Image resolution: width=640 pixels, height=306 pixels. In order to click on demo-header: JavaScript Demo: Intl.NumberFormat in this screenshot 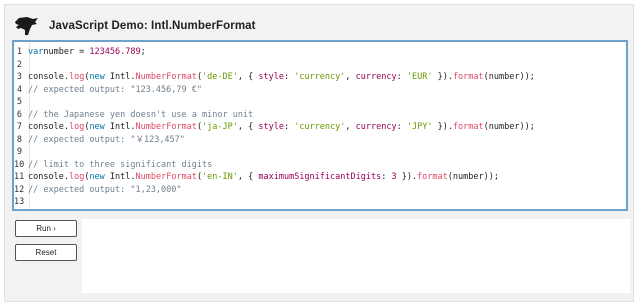, I will do `click(213, 26)`.